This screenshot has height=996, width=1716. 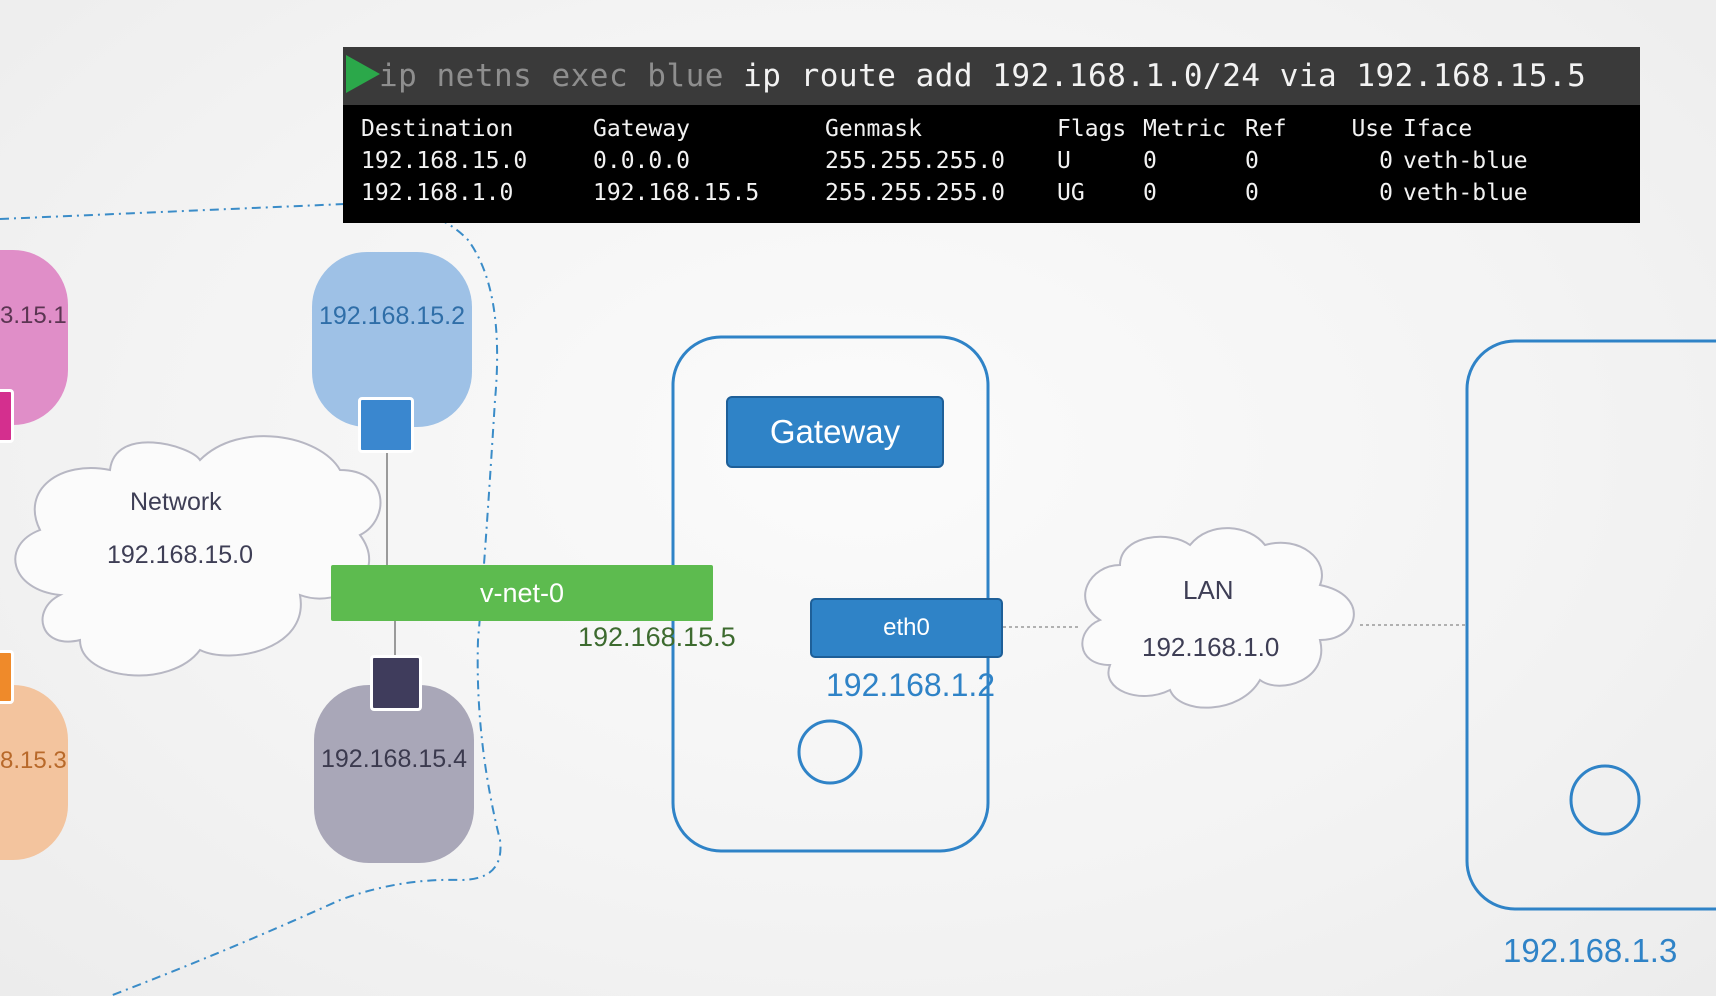 What do you see at coordinates (396, 683) in the screenshot?
I see `namespace-grey-port` at bounding box center [396, 683].